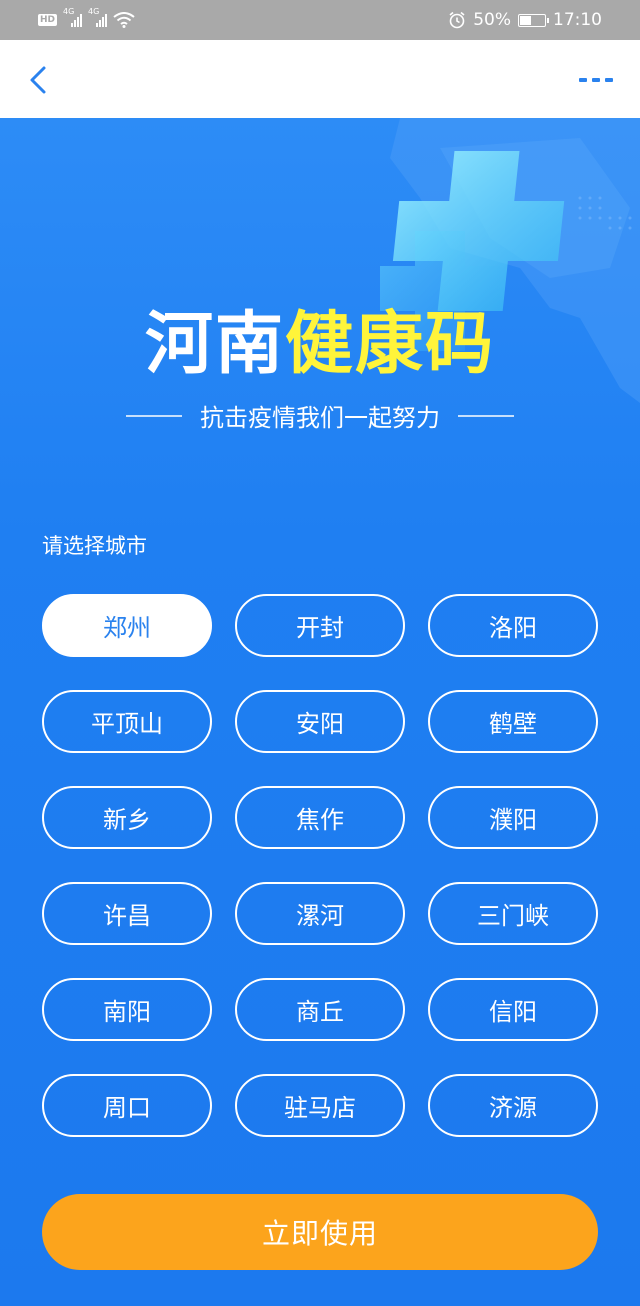 The width and height of the screenshot is (640, 1306). Describe the element at coordinates (94, 546) in the screenshot. I see `city-select-label: 请选择城市` at that location.